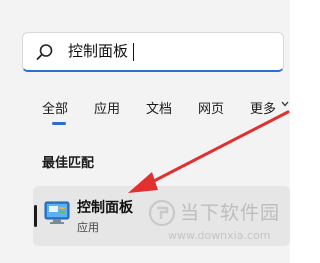 Image resolution: width=320 pixels, height=263 pixels. I want to click on search-icon, so click(44, 52).